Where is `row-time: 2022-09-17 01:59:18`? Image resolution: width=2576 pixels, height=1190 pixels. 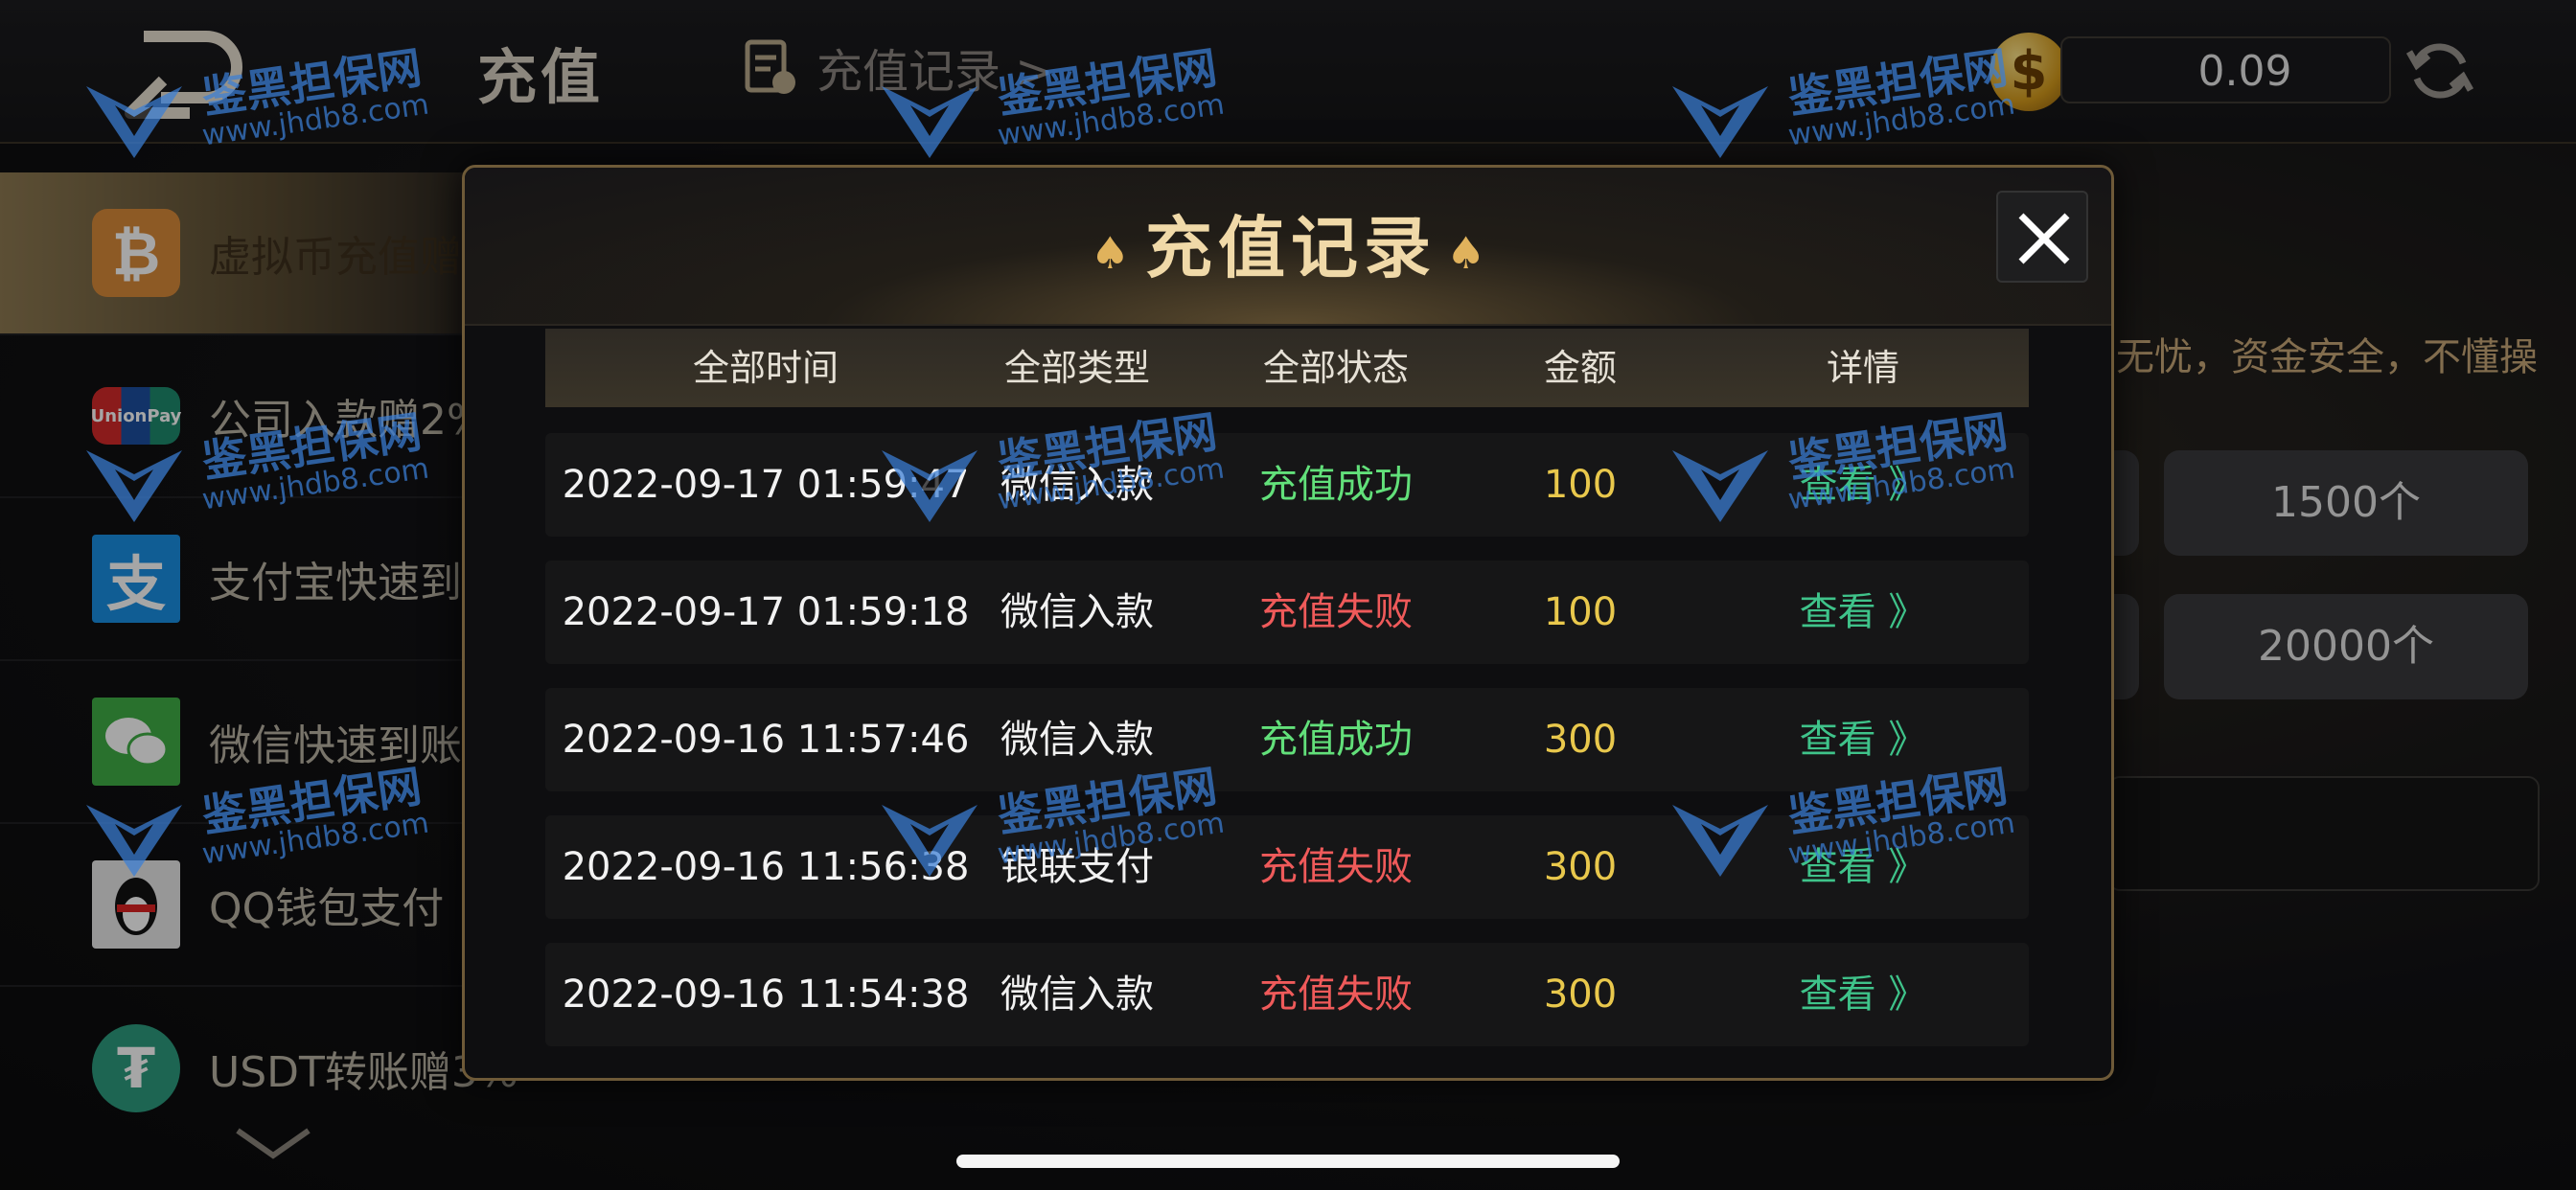 row-time: 2022-09-17 01:59:18 is located at coordinates (766, 612).